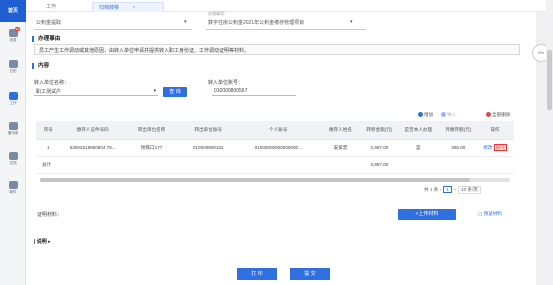  I want to click on sidebar-item-mail: 邮件, so click(13, 188).